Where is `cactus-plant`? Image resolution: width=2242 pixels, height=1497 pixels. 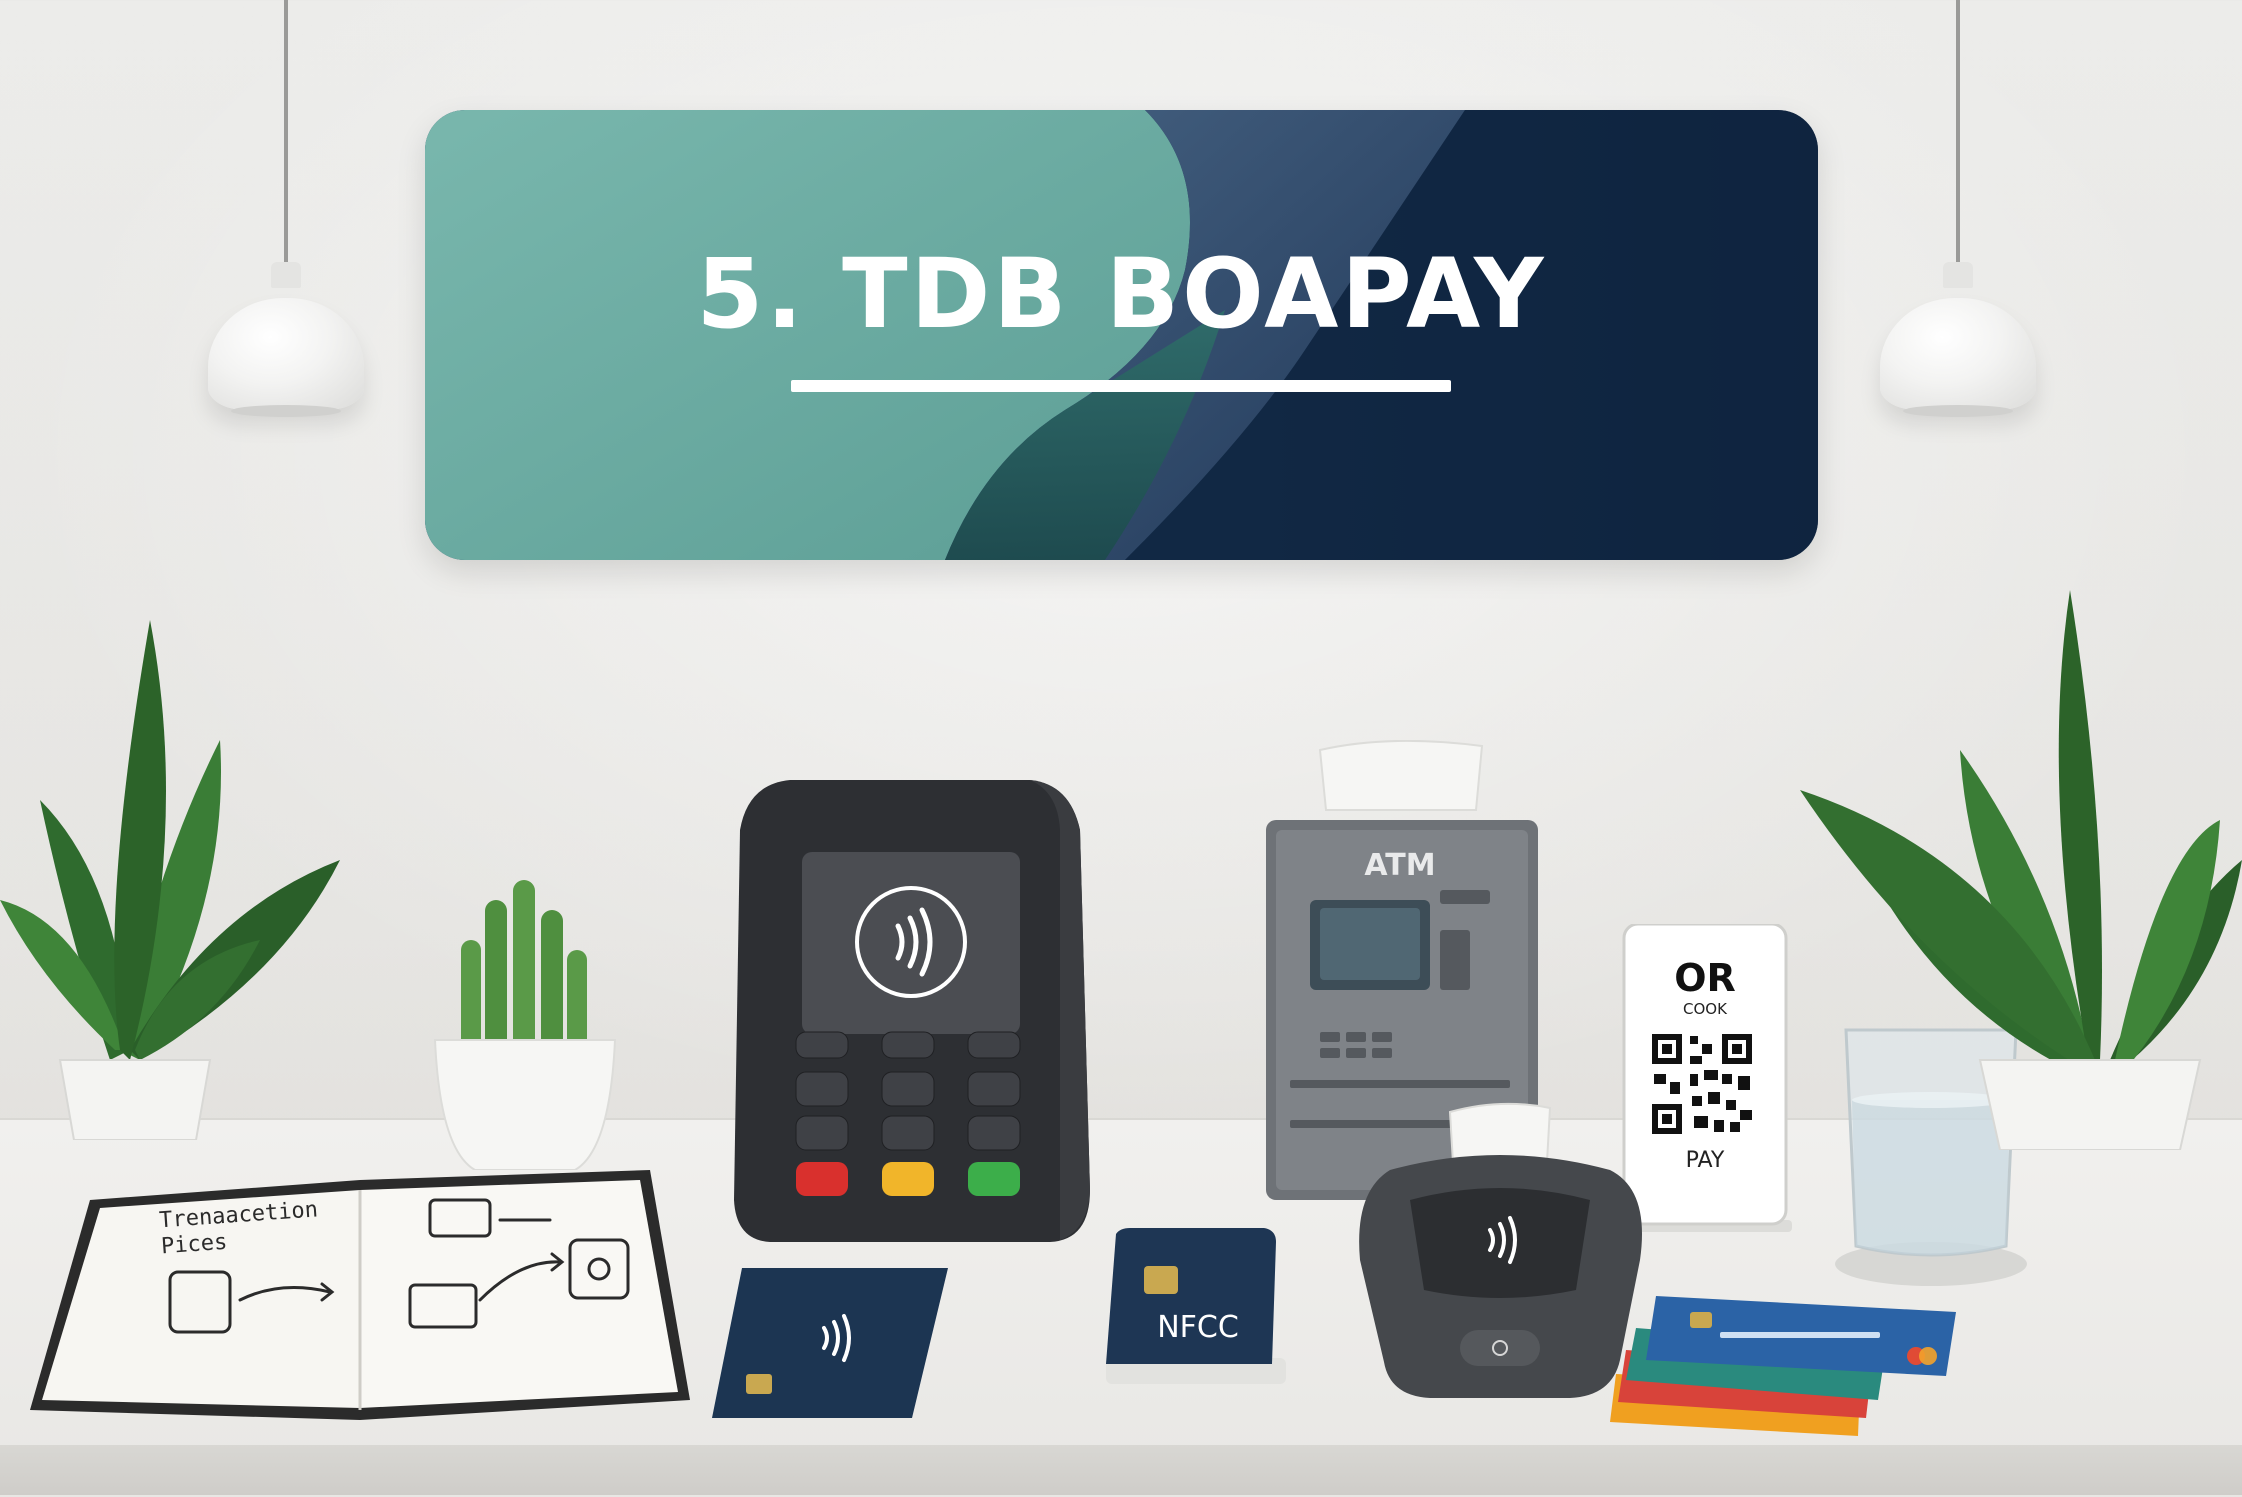
cactus-plant is located at coordinates (525, 1025).